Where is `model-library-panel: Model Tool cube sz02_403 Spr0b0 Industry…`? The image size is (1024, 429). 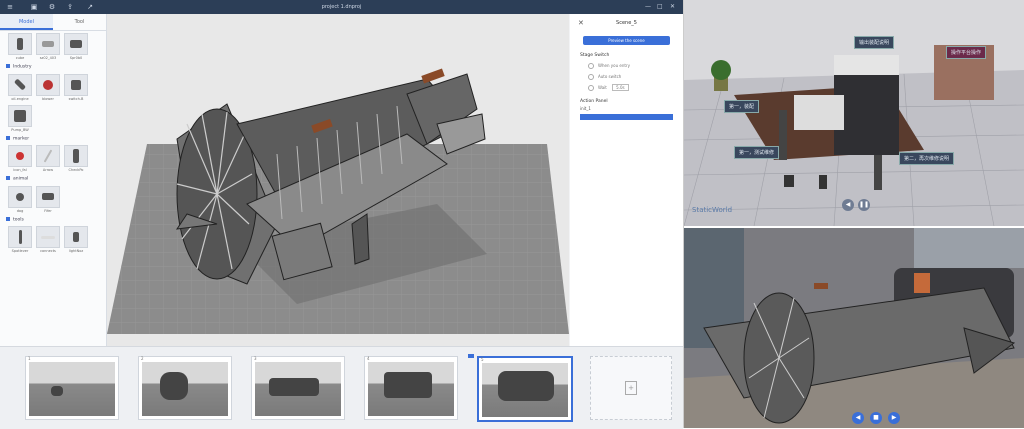 model-library-panel: Model Tool cube sz02_403 Spr0b0 Industry… is located at coordinates (53, 180).